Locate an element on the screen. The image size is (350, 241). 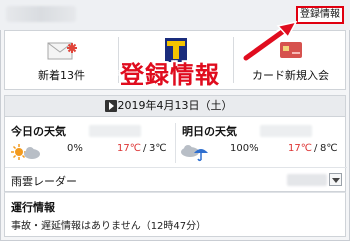
tomorrow-high: 17℃ is located at coordinates (300, 148).